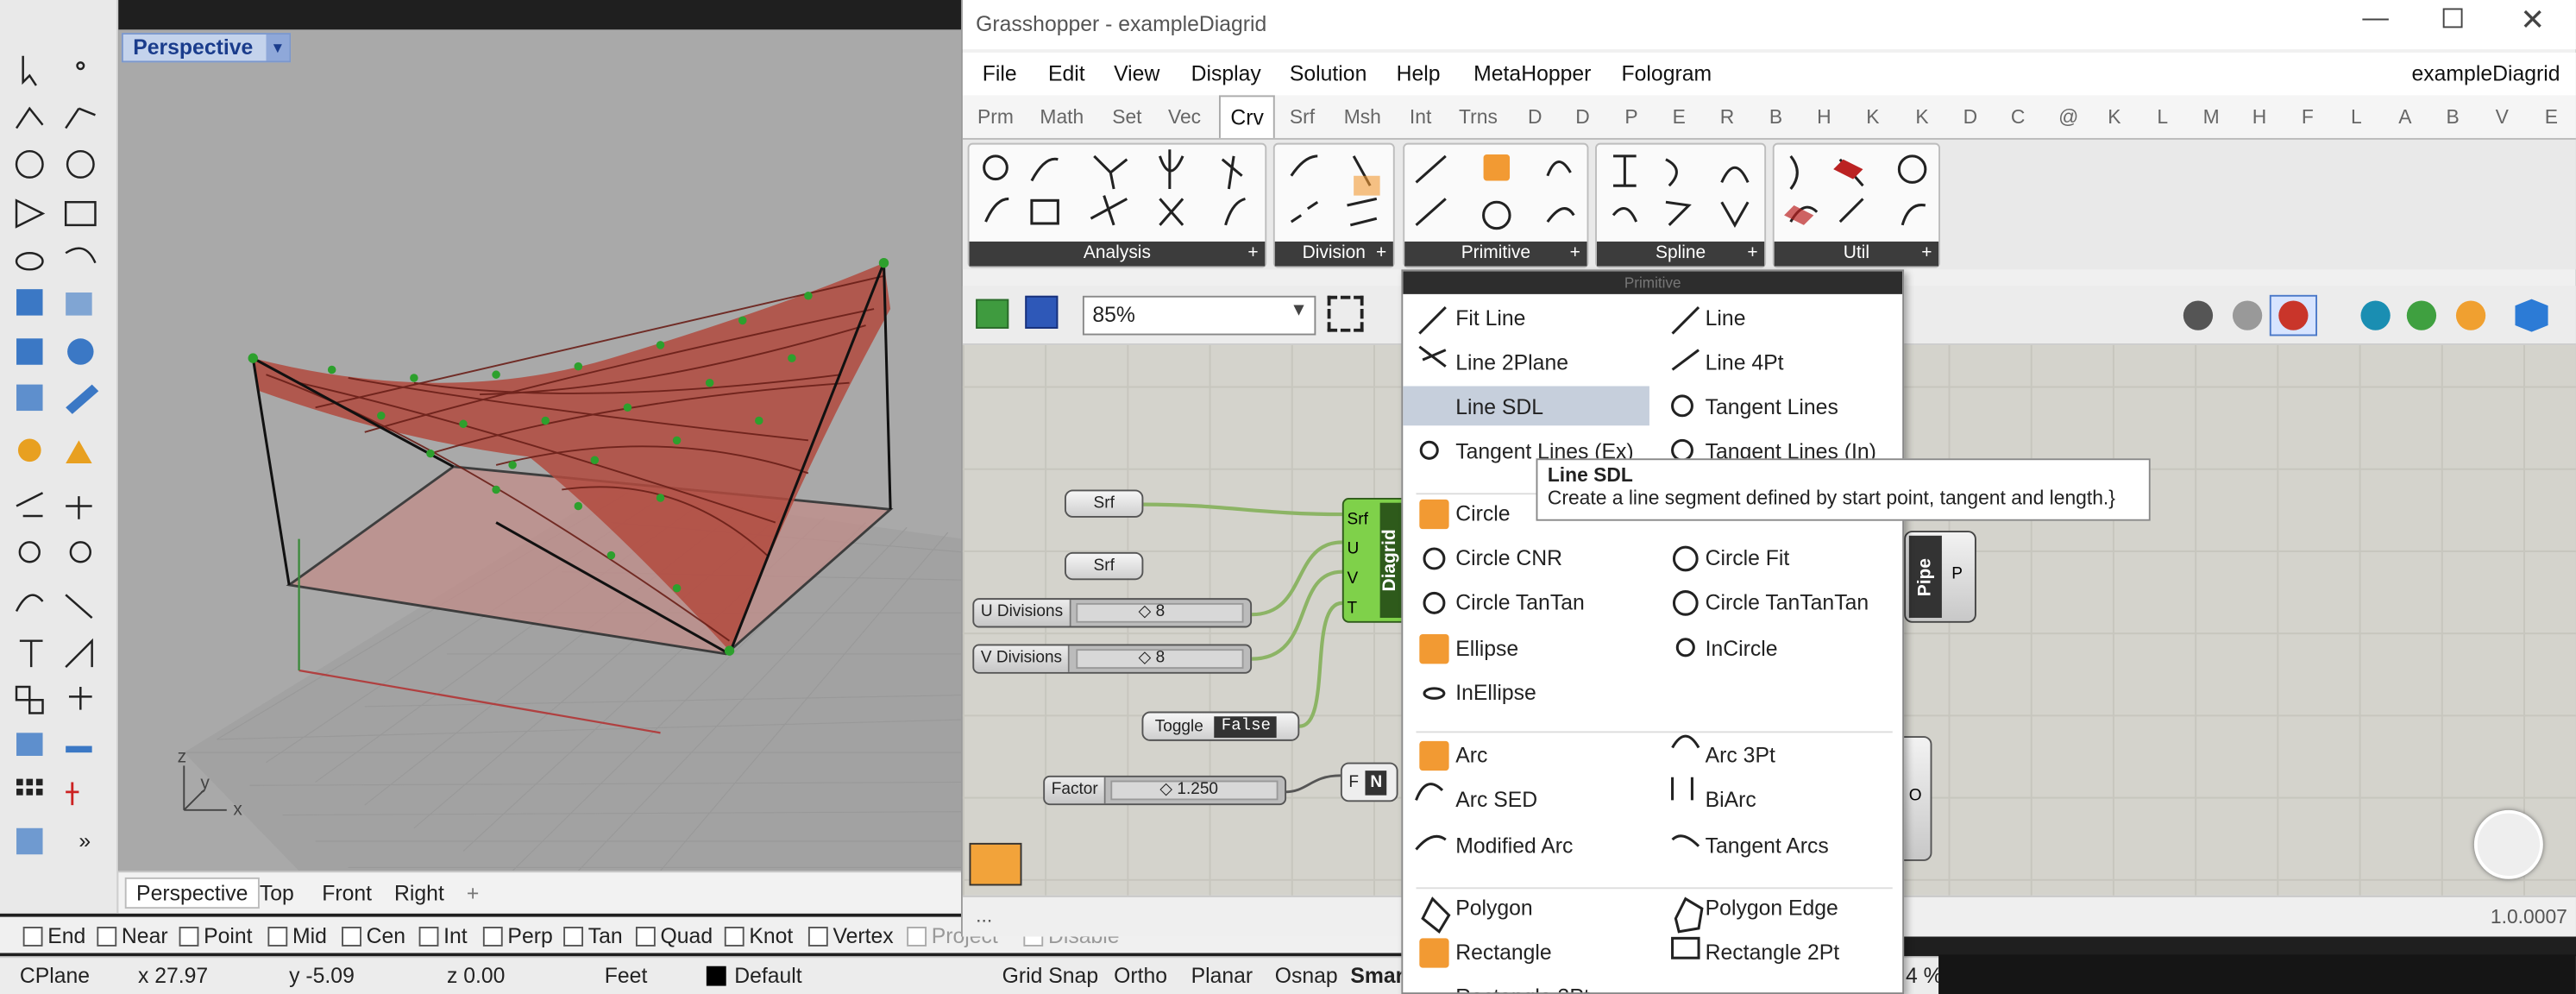 The height and width of the screenshot is (994, 2576). I want to click on document-name: exampleDiagrid, so click(2486, 72).